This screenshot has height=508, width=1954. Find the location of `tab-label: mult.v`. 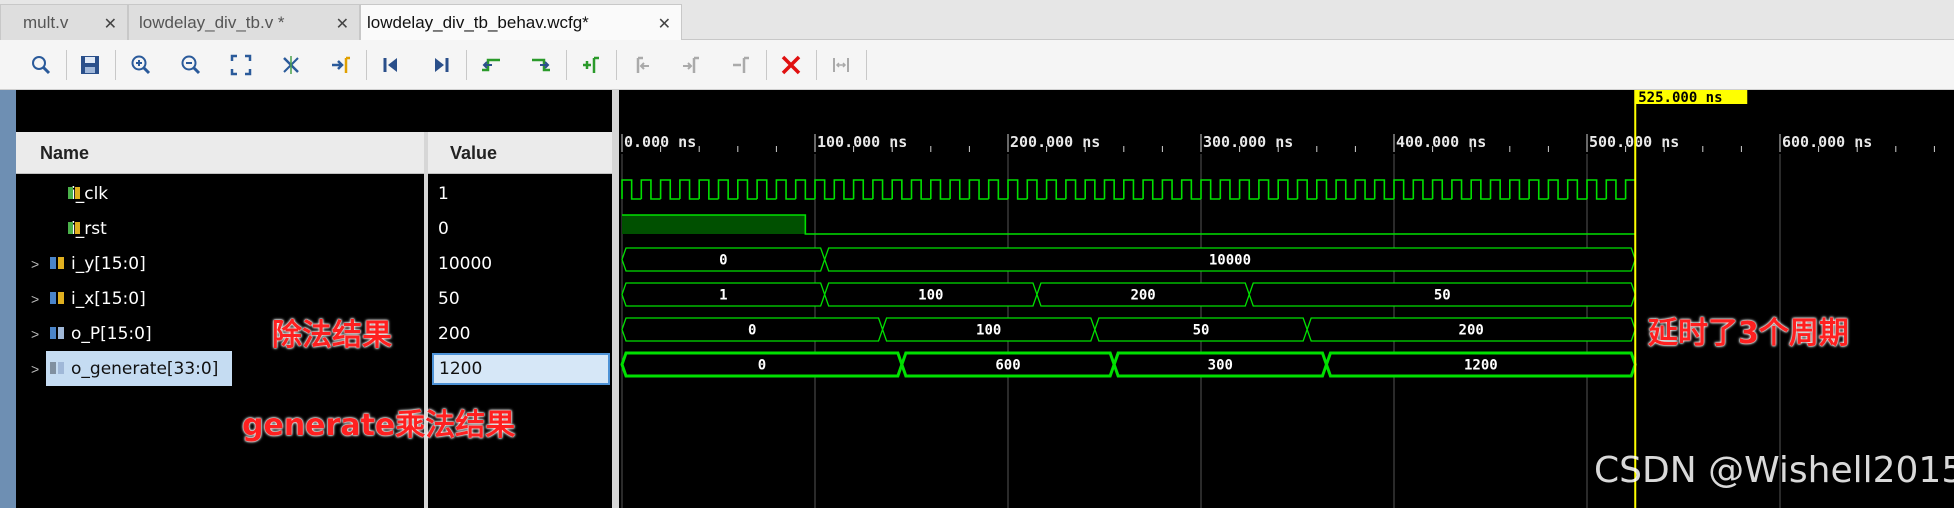

tab-label: mult.v is located at coordinates (46, 22).